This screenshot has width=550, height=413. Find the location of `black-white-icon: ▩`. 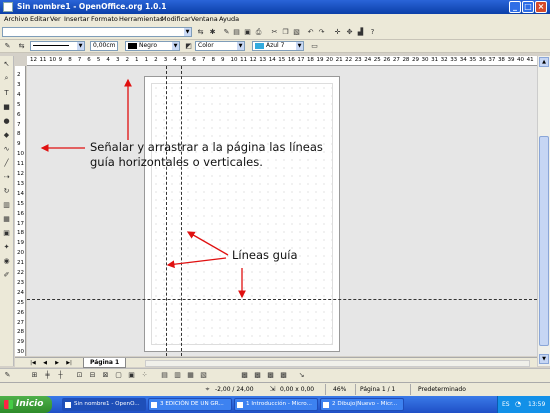

black-white-icon: ▩ is located at coordinates (270, 375).